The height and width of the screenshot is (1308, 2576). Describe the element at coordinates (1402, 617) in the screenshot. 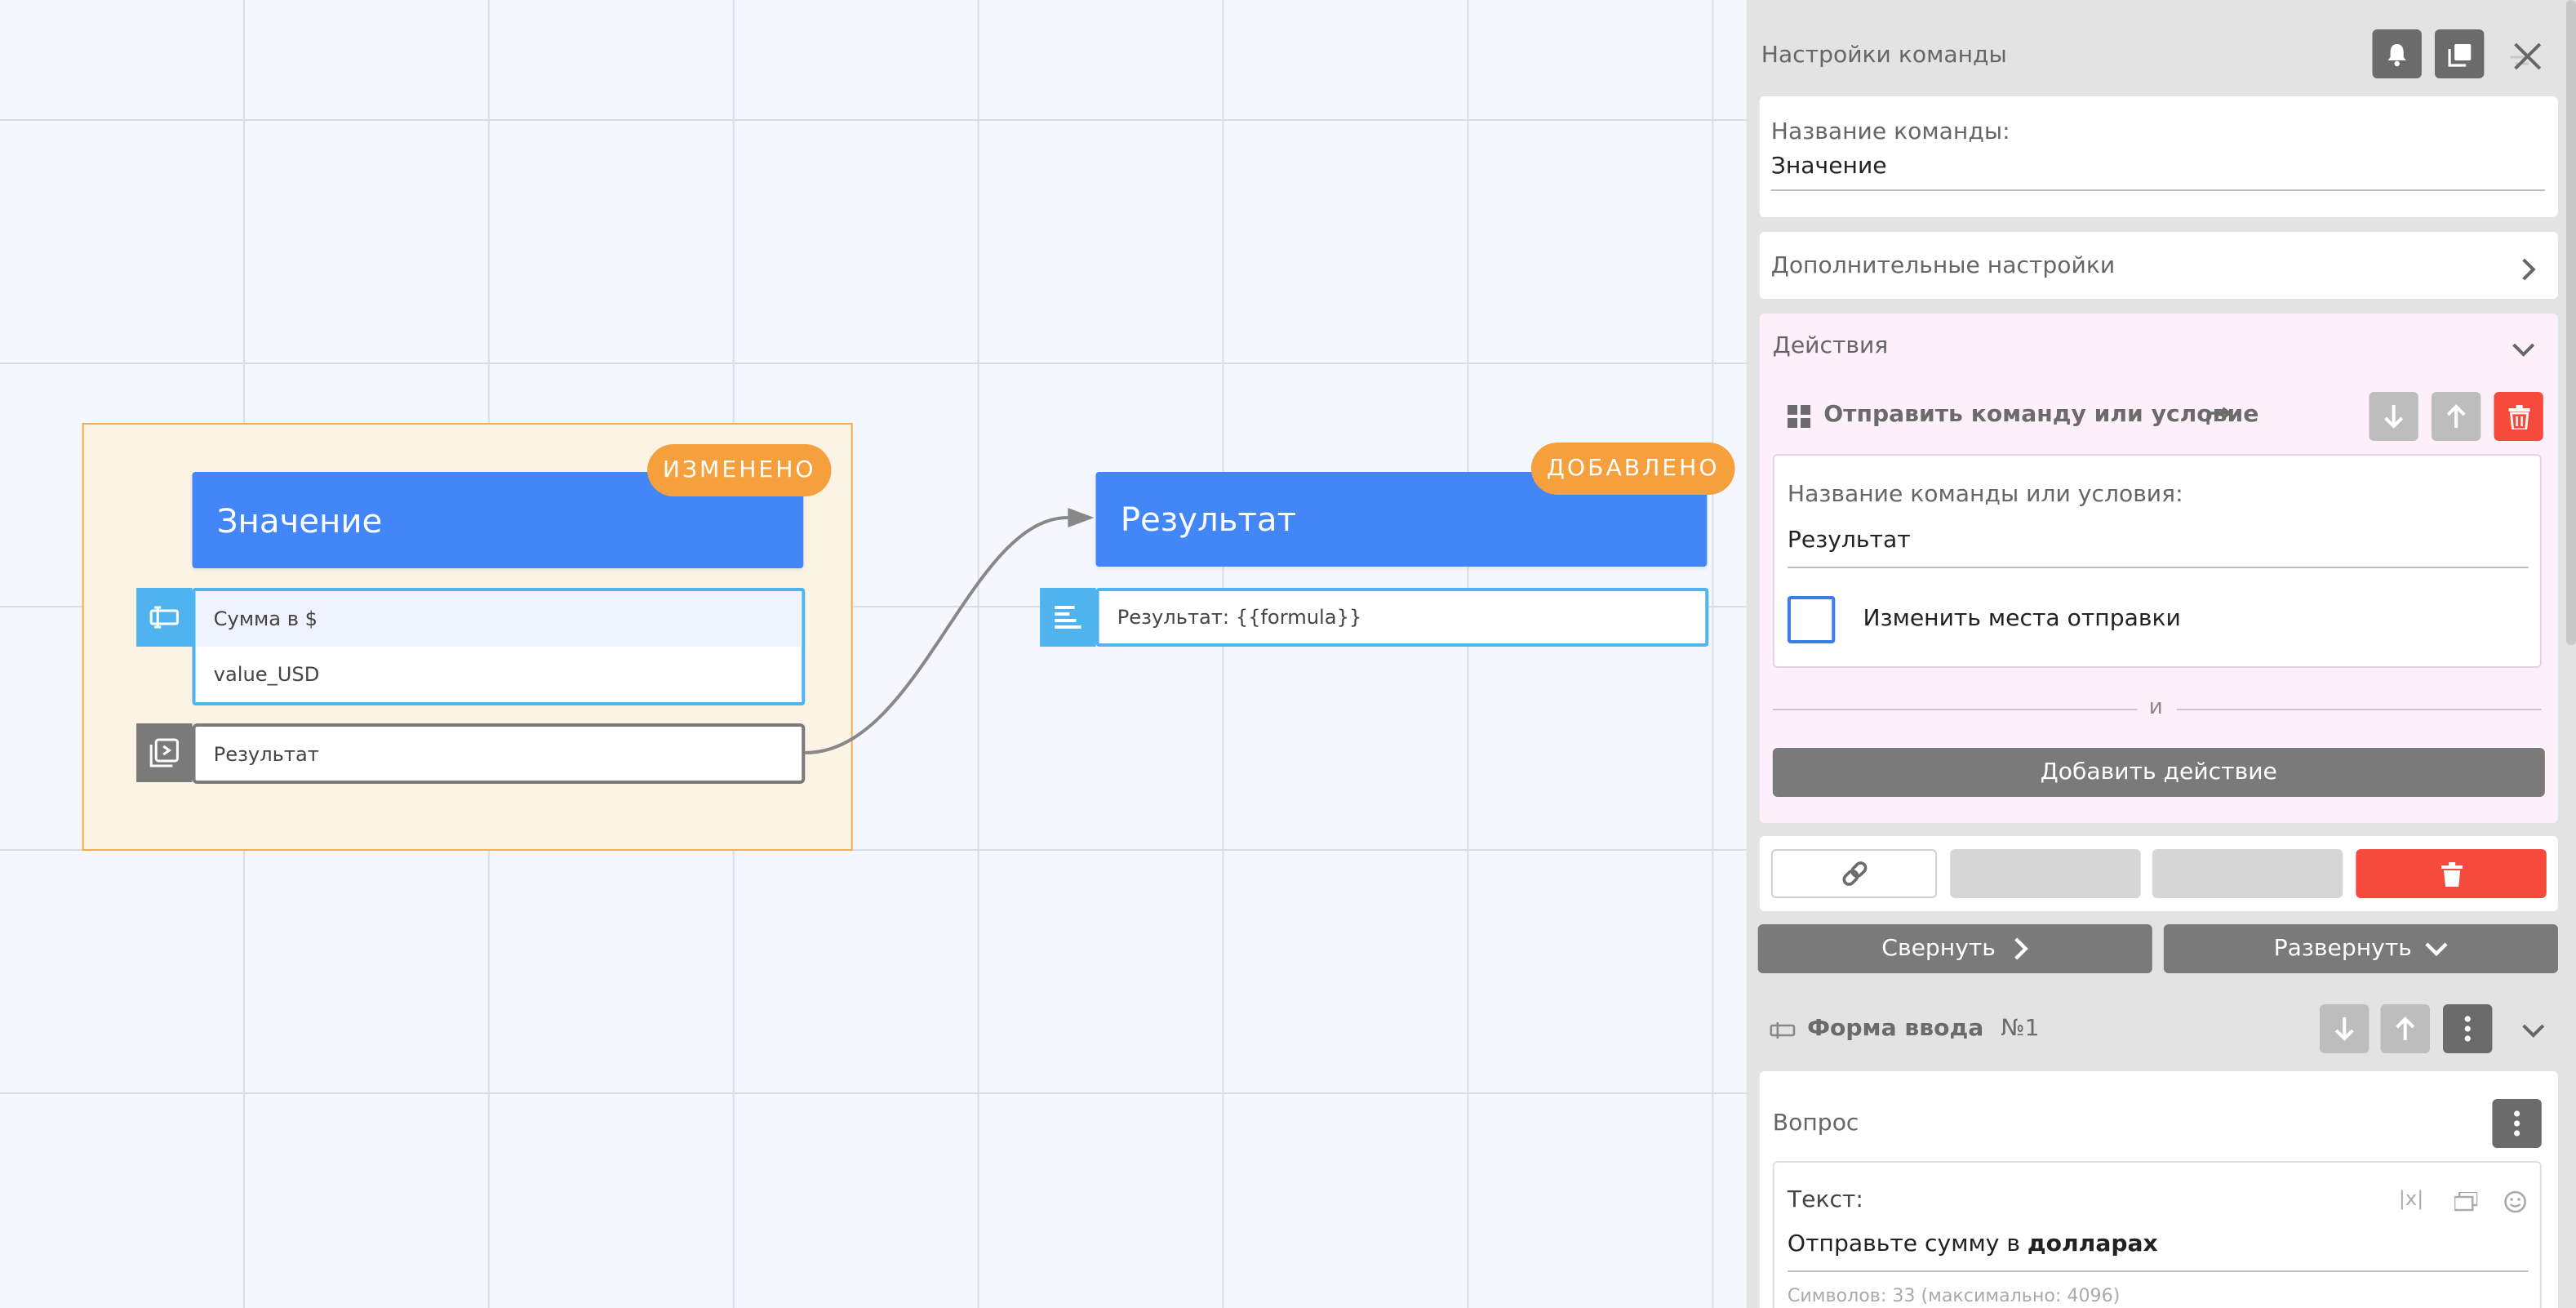

I see `message-block: Результат: {{formula}}` at that location.